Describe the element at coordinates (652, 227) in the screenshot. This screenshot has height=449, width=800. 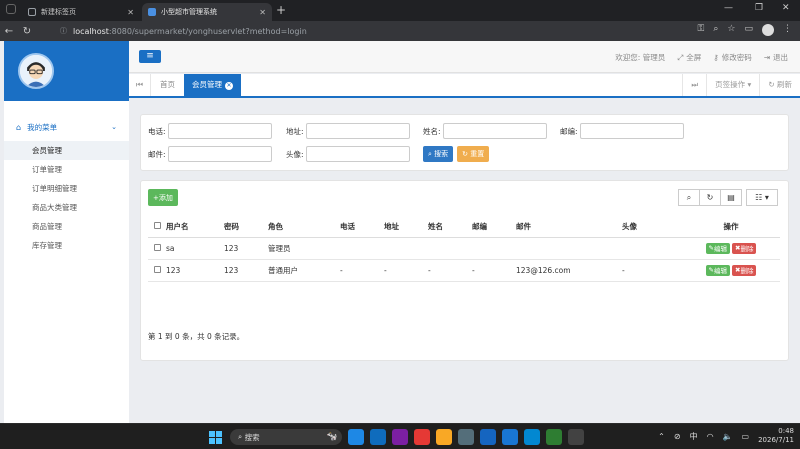
I see `column-header: 头像` at that location.